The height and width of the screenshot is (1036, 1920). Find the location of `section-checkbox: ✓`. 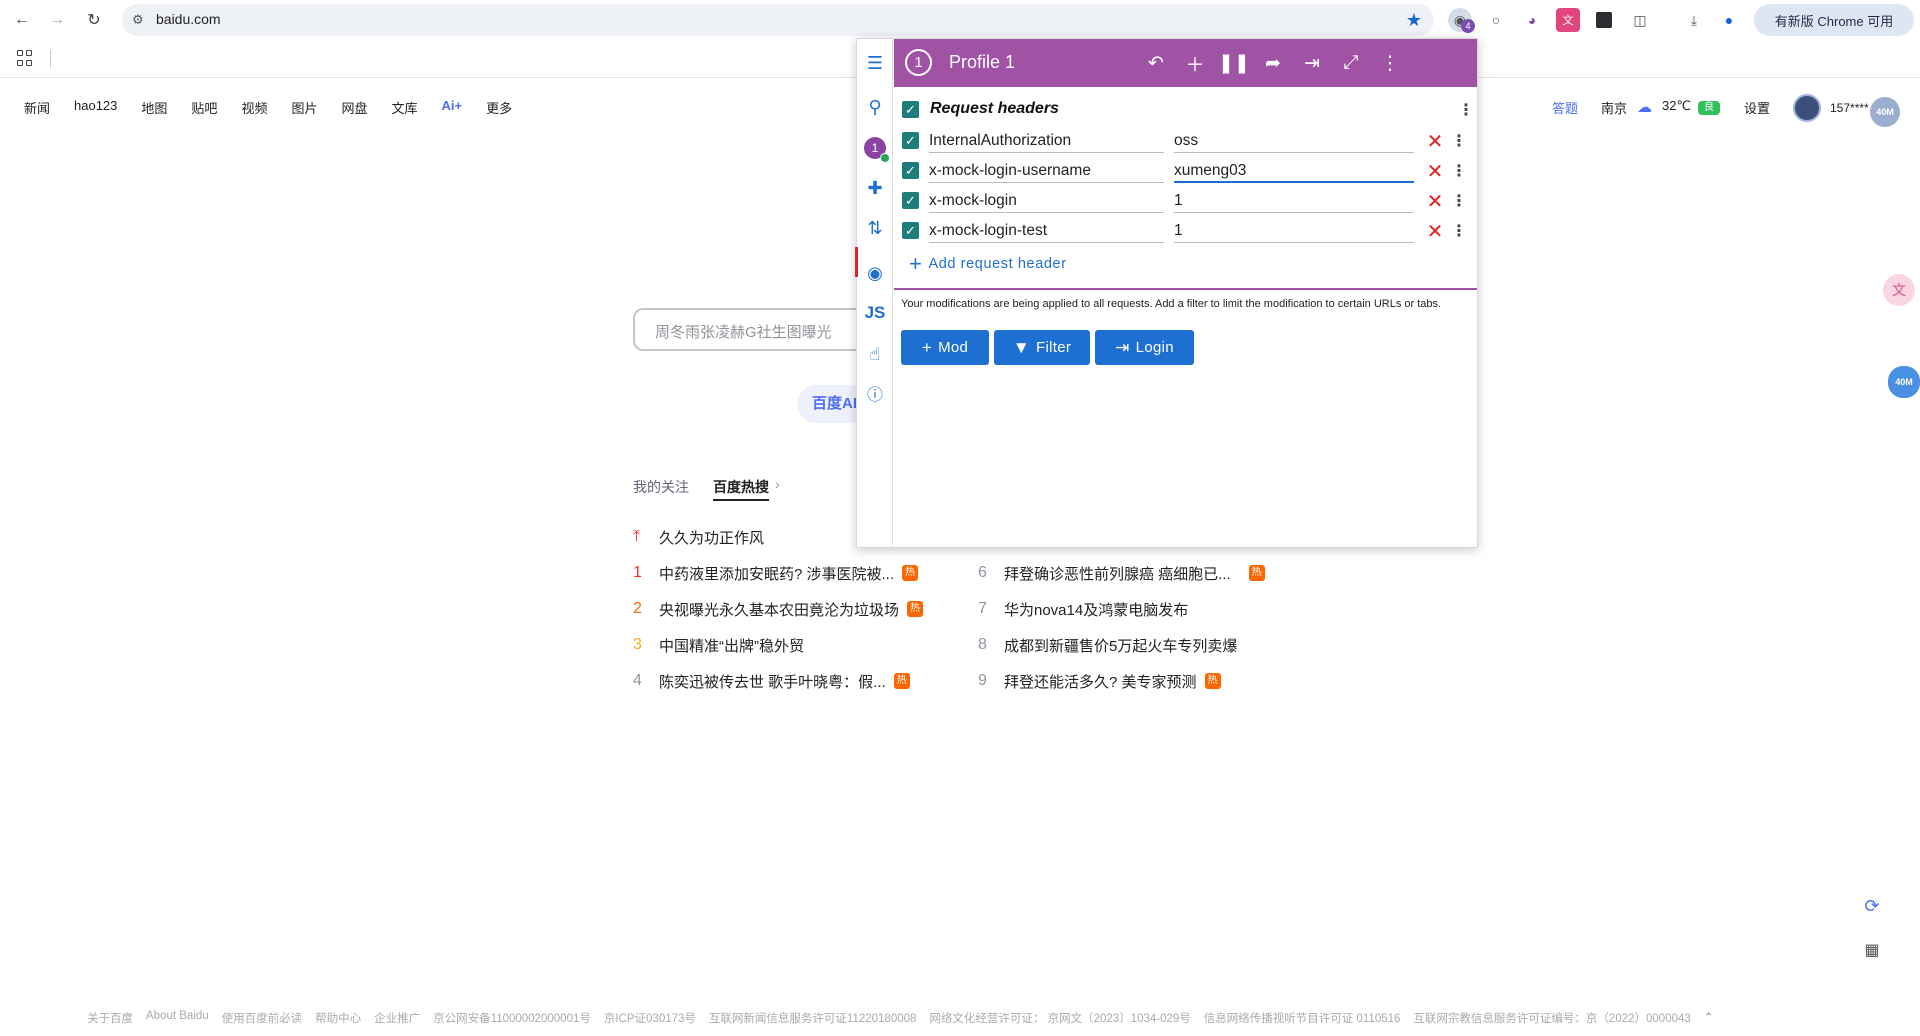

section-checkbox: ✓ is located at coordinates (910, 109).